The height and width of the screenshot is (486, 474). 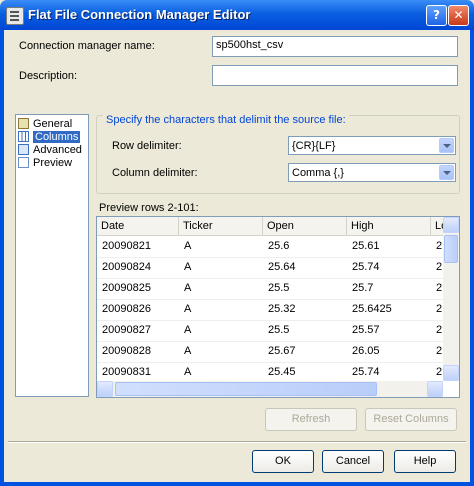 I want to click on scroll-left-button, so click(x=105, y=389).